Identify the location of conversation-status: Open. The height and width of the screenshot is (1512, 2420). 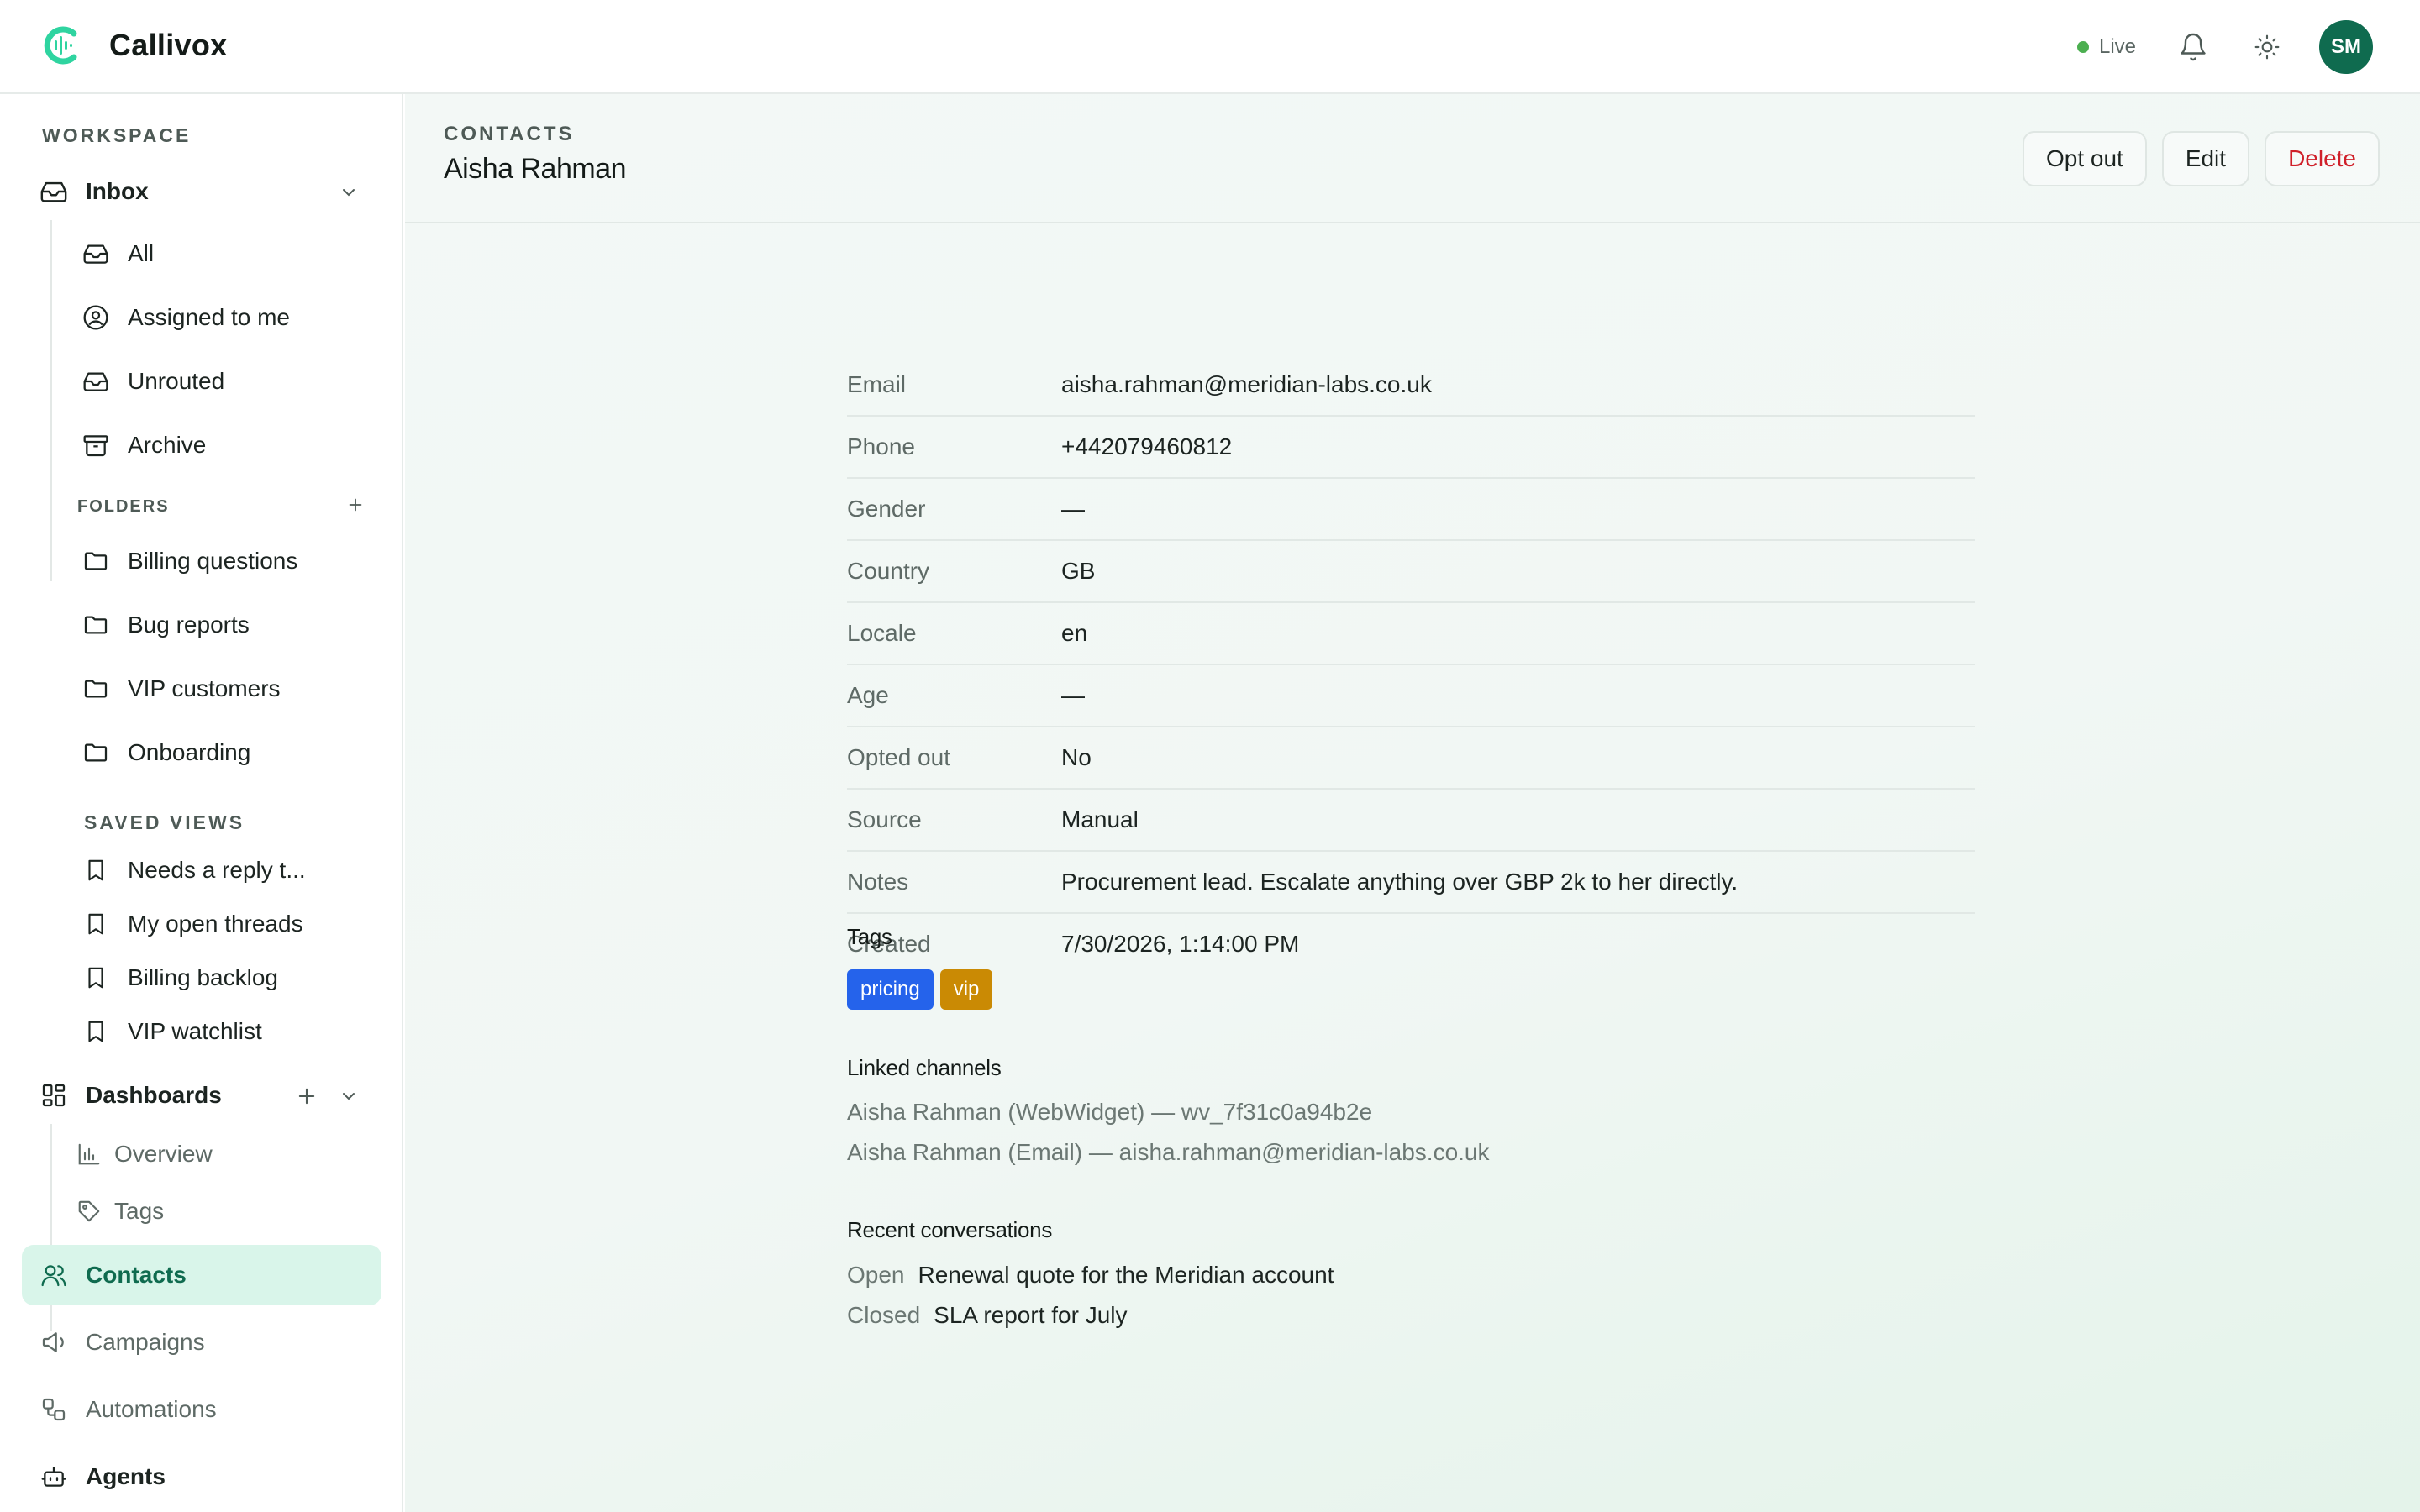
(876, 1275).